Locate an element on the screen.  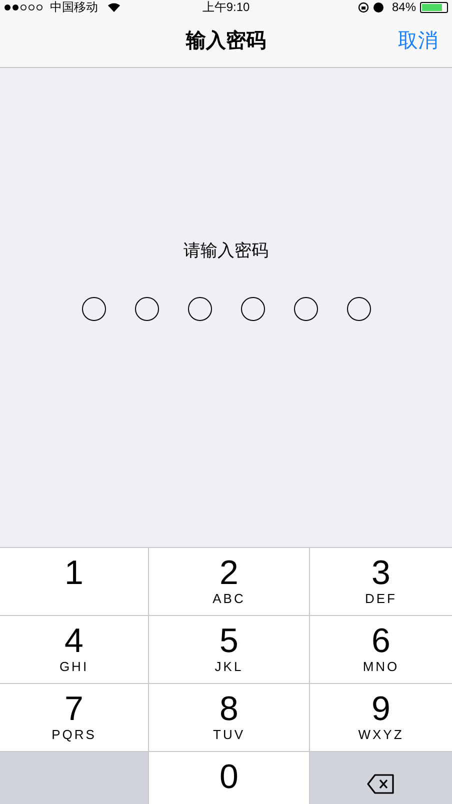
delete-key is located at coordinates (381, 778).